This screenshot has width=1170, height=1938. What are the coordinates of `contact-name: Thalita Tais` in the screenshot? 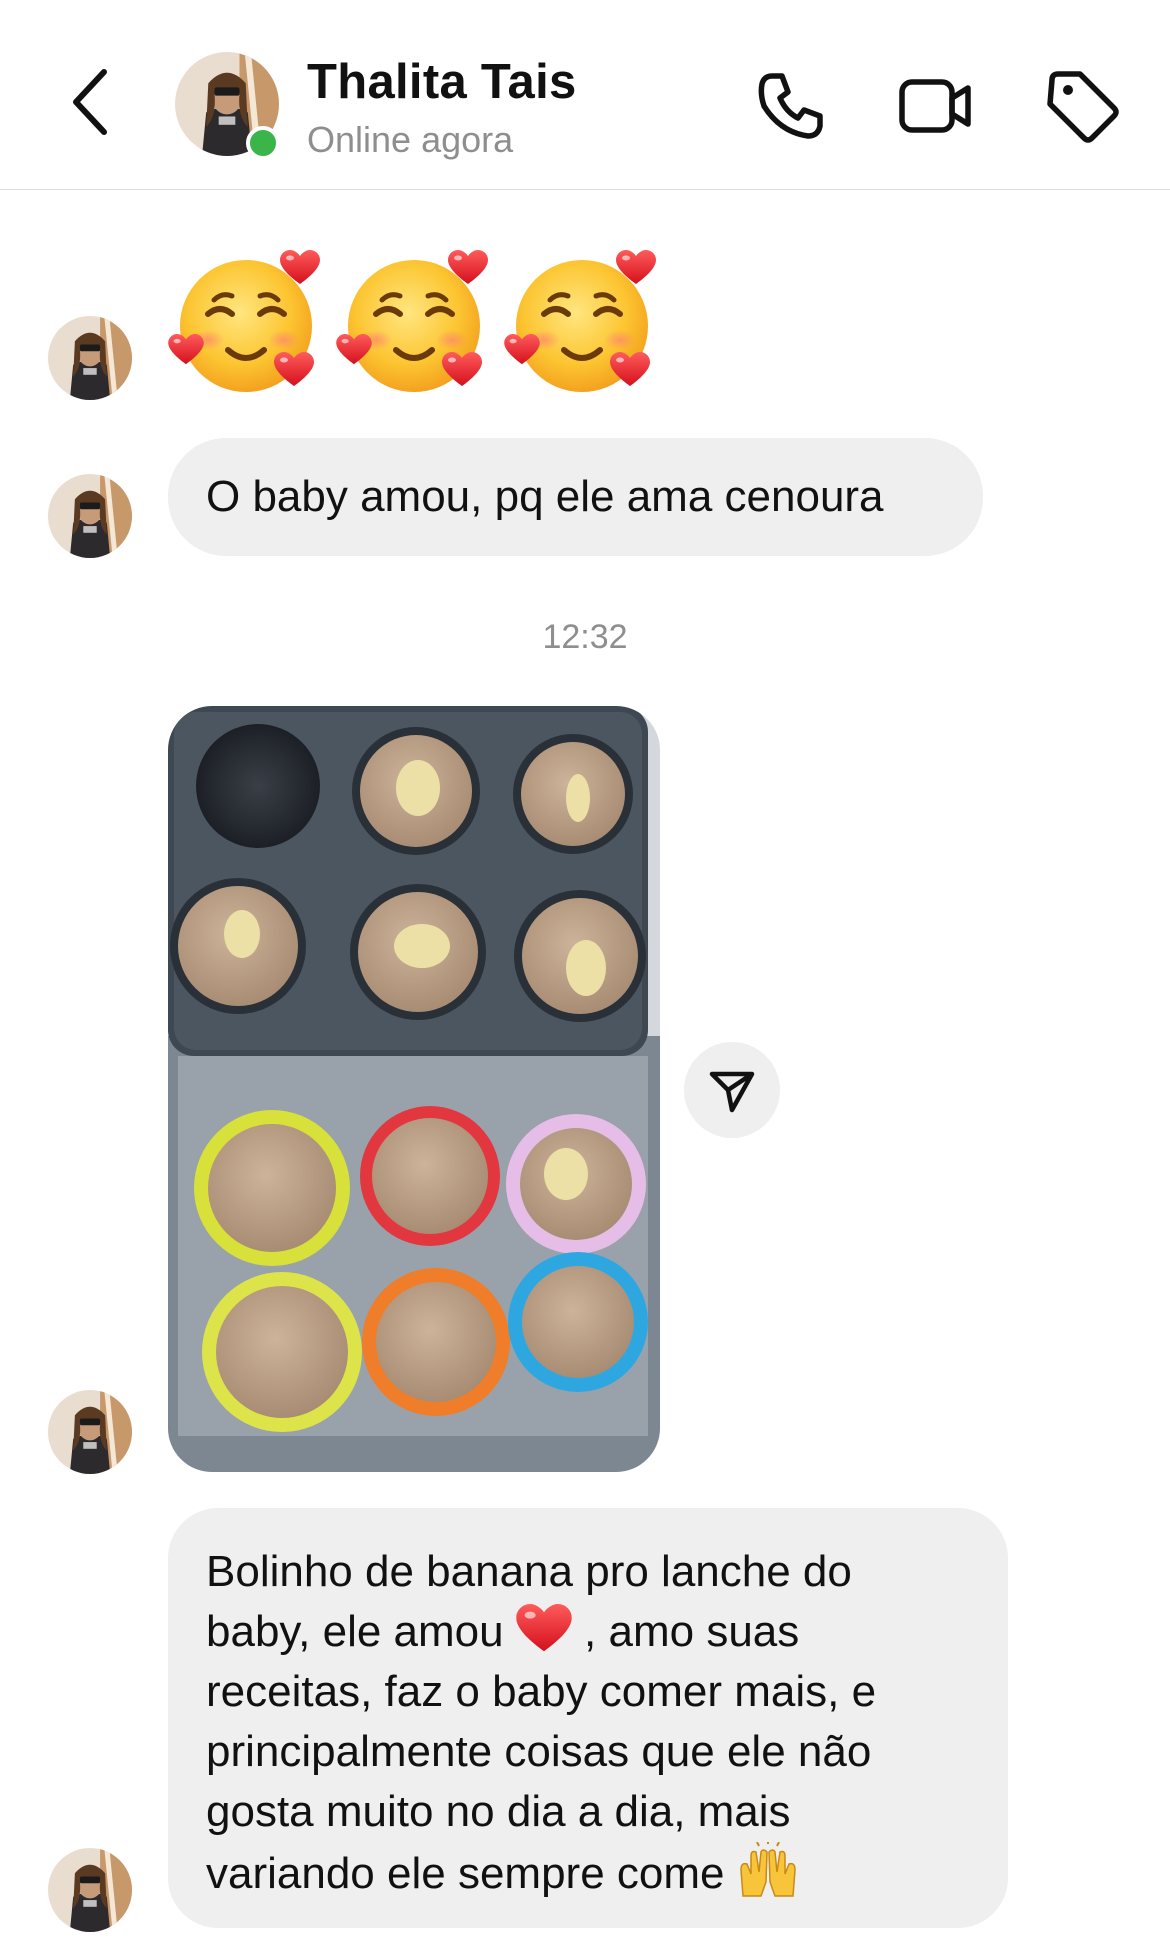 It's located at (442, 82).